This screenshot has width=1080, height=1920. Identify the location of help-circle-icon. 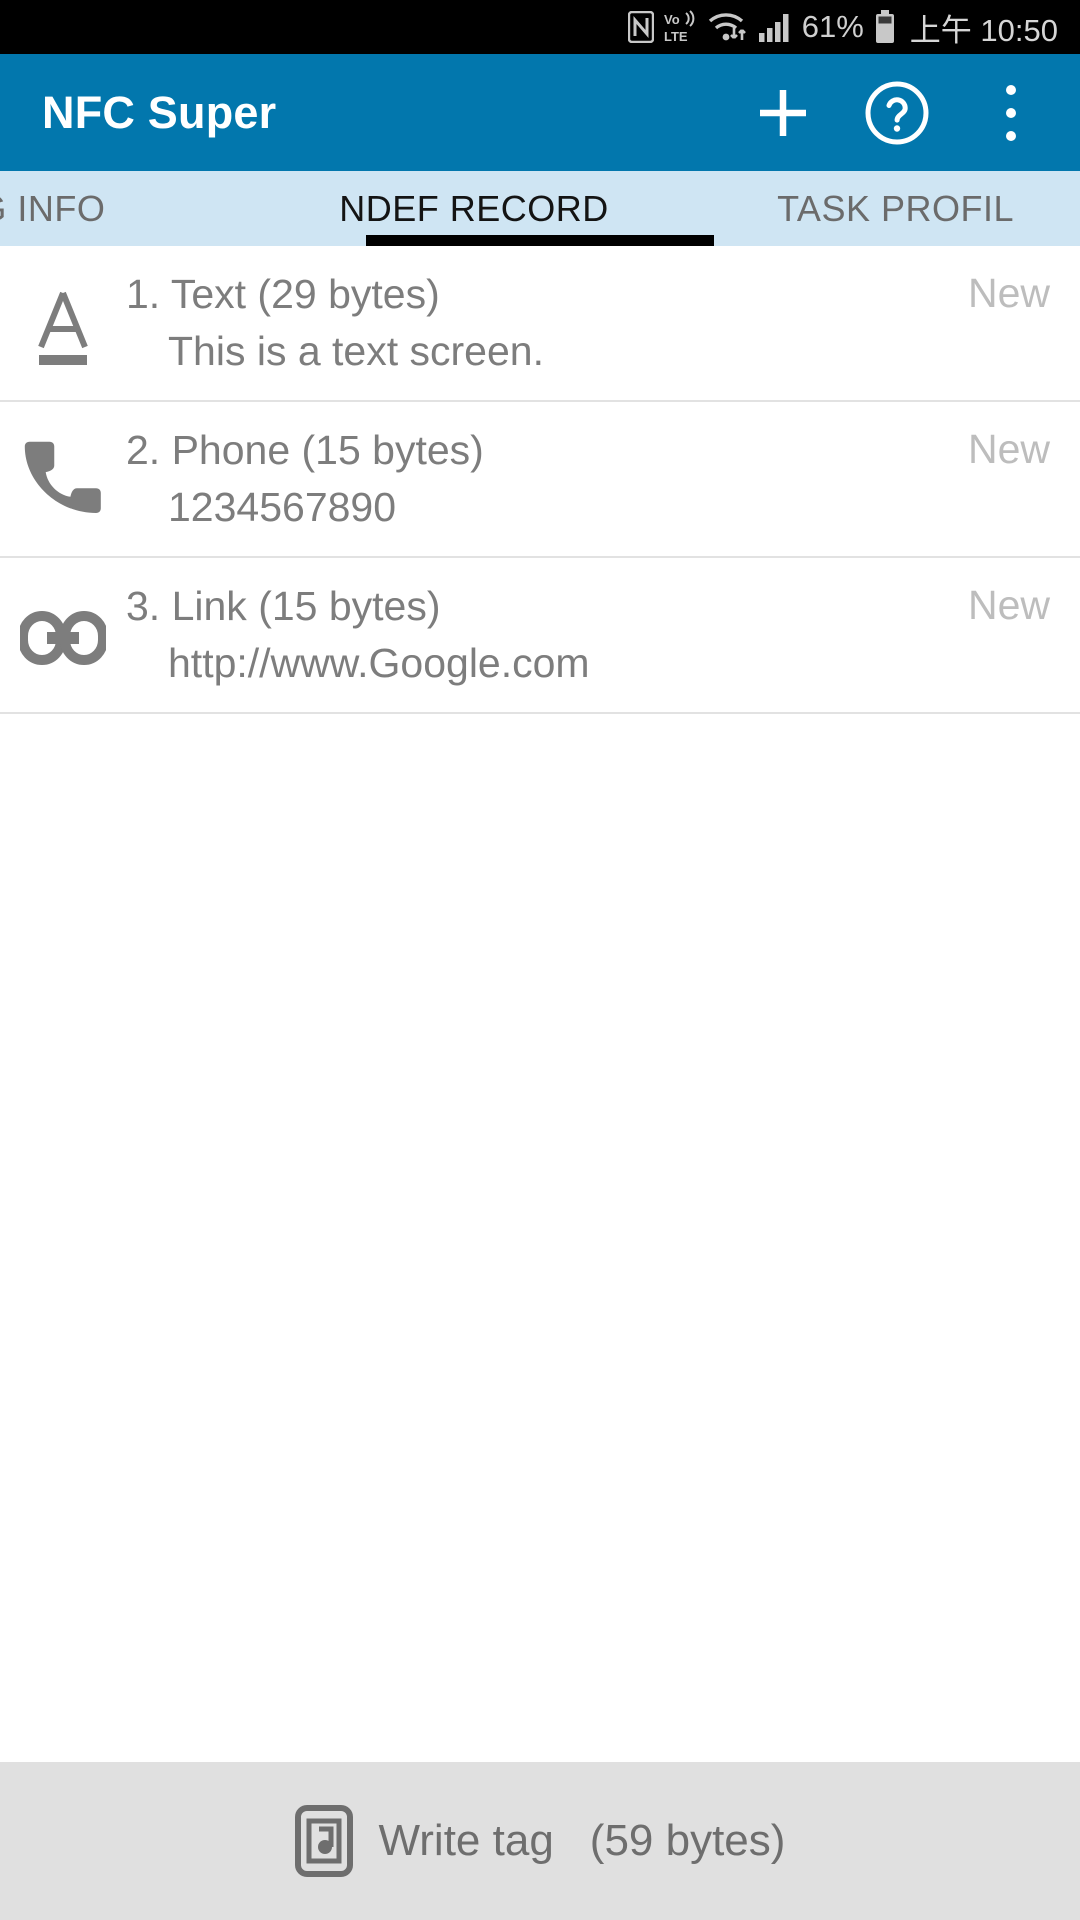
(897, 112).